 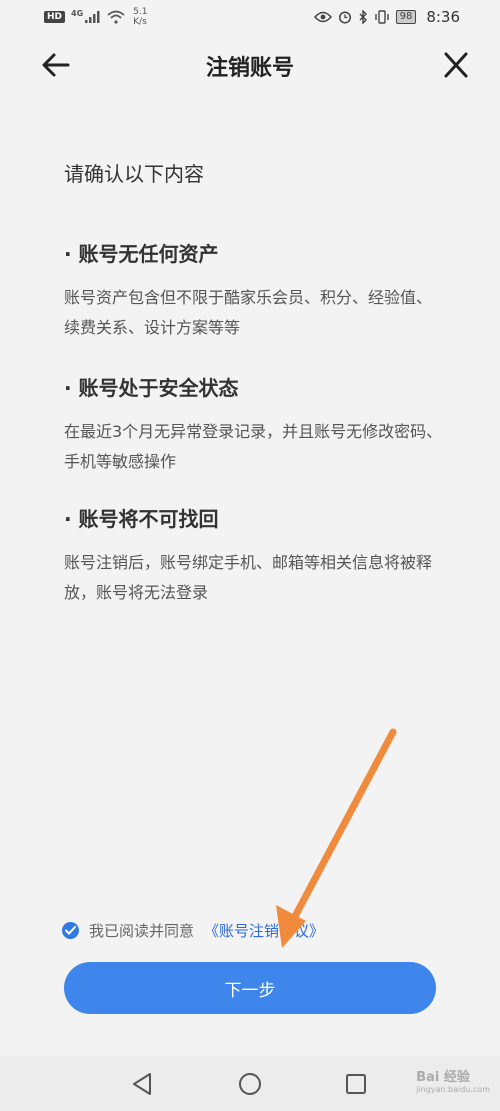 I want to click on section-desc: 账号注销后，账号绑定手机、邮箱等相关信息将被释放，账号将无法登录, so click(x=248, y=577).